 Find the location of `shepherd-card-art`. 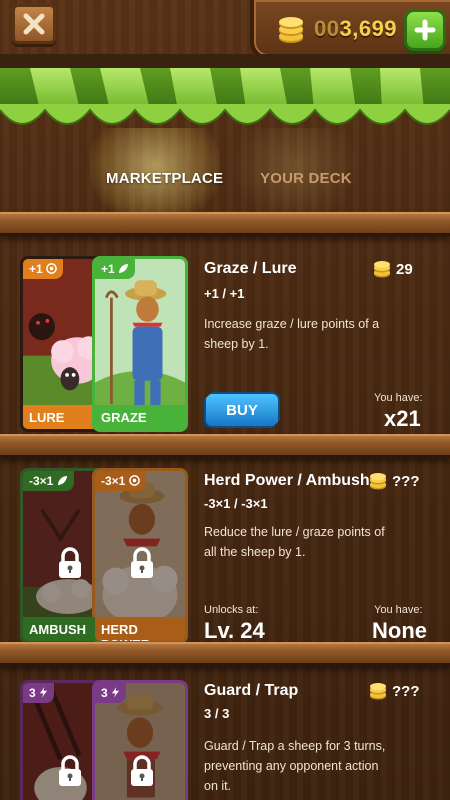

shepherd-card-art is located at coordinates (140, 344).